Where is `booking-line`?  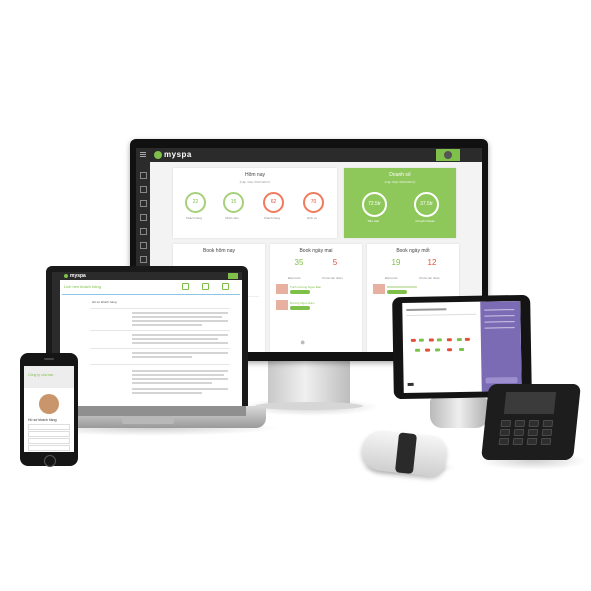 booking-line is located at coordinates (402, 287).